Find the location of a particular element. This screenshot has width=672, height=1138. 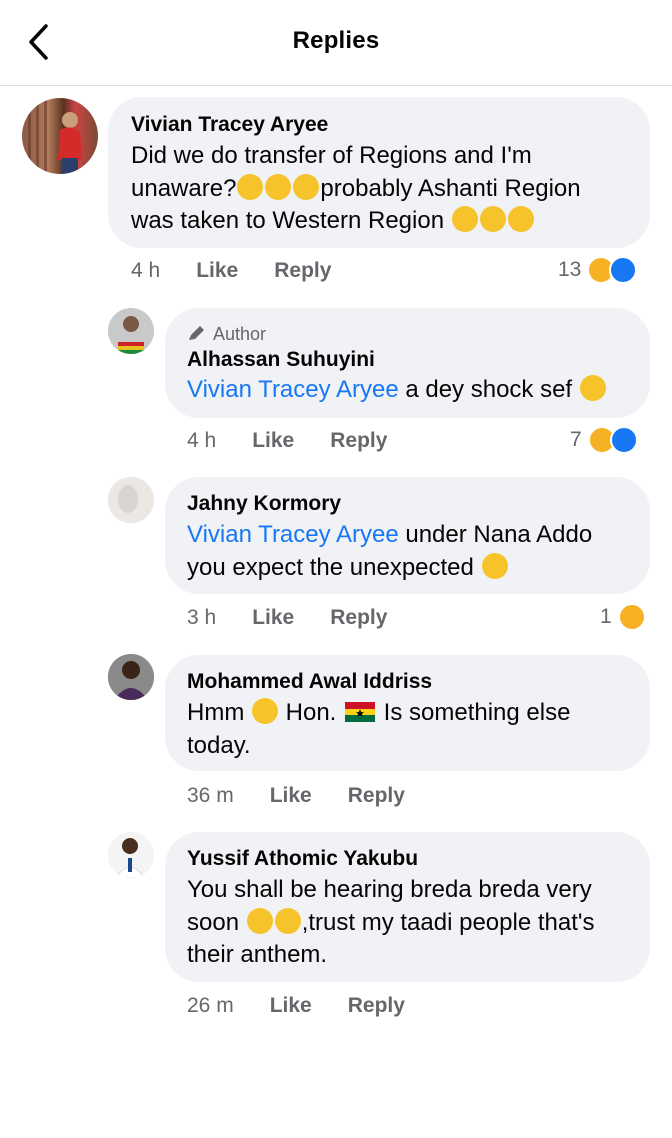

comment-line: Hmm Hon. Is something else is located at coordinates (379, 712).